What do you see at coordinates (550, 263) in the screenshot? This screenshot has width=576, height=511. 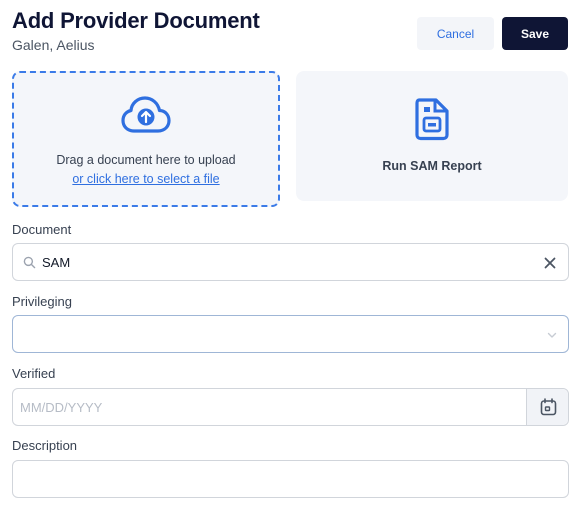 I see `close-icon` at bounding box center [550, 263].